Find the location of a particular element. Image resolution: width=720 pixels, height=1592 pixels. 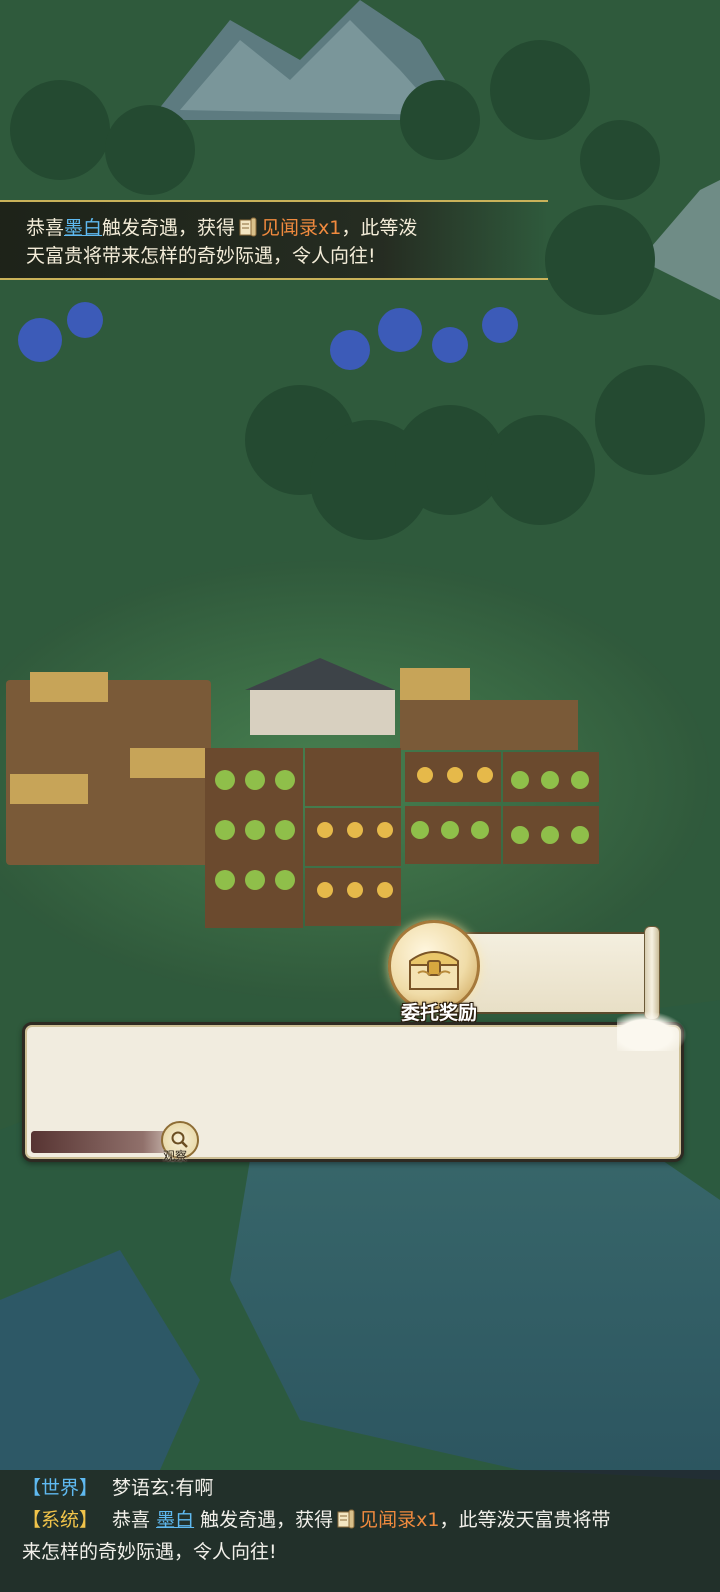

announcement-line-2: 天富贵将带来怎样的奇妙际遇，令人向往! is located at coordinates (201, 256).